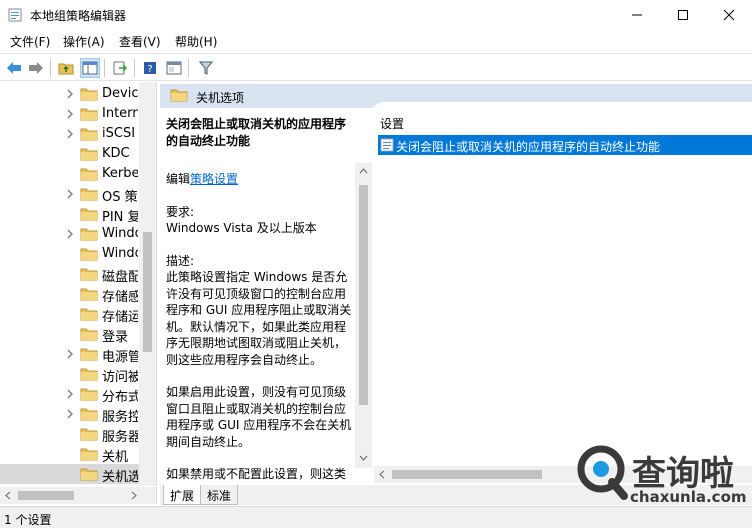 Image resolution: width=752 pixels, height=528 pixels. Describe the element at coordinates (78, 114) in the screenshot. I see `tree-item: Intern` at that location.